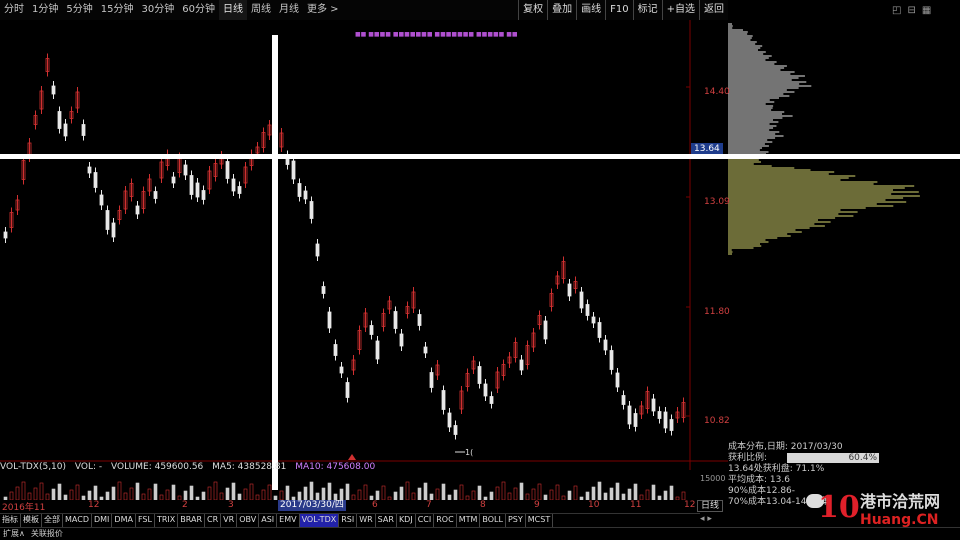 The height and width of the screenshot is (540, 960). I want to click on indicator-tab-3: MACD, so click(77, 520).